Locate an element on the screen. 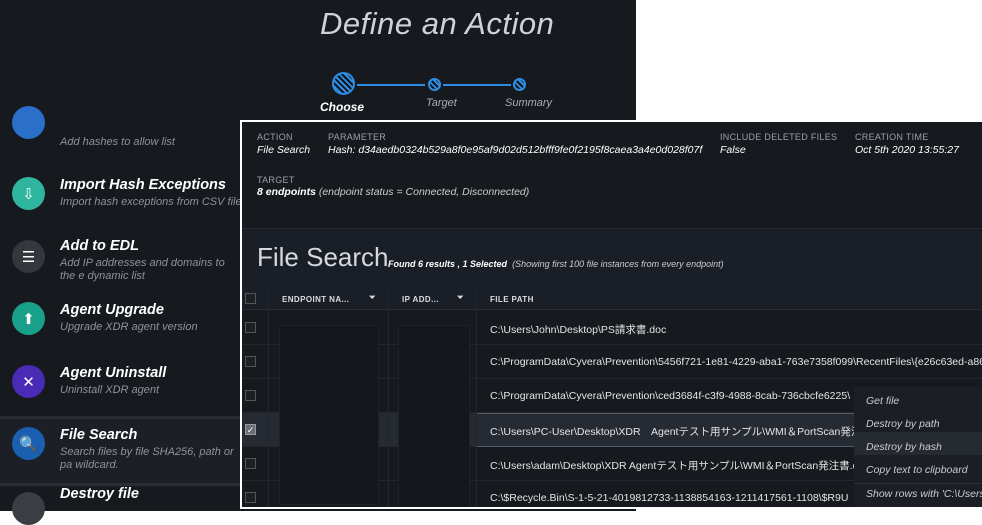  action-name: Destroy file is located at coordinates (99, 494).